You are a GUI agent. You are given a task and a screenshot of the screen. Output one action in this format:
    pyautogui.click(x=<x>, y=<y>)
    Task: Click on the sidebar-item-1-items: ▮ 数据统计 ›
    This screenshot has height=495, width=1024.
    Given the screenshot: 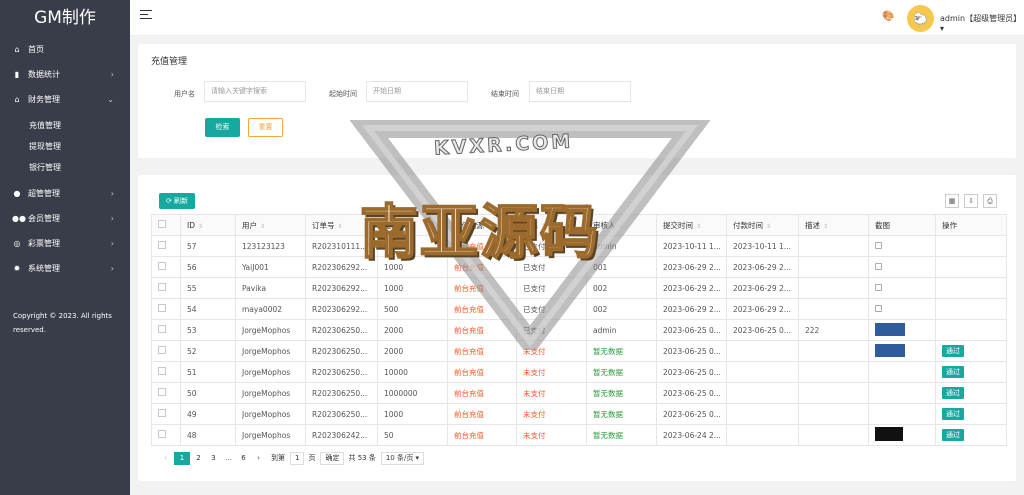 What is the action you would take?
    pyautogui.click(x=65, y=74)
    